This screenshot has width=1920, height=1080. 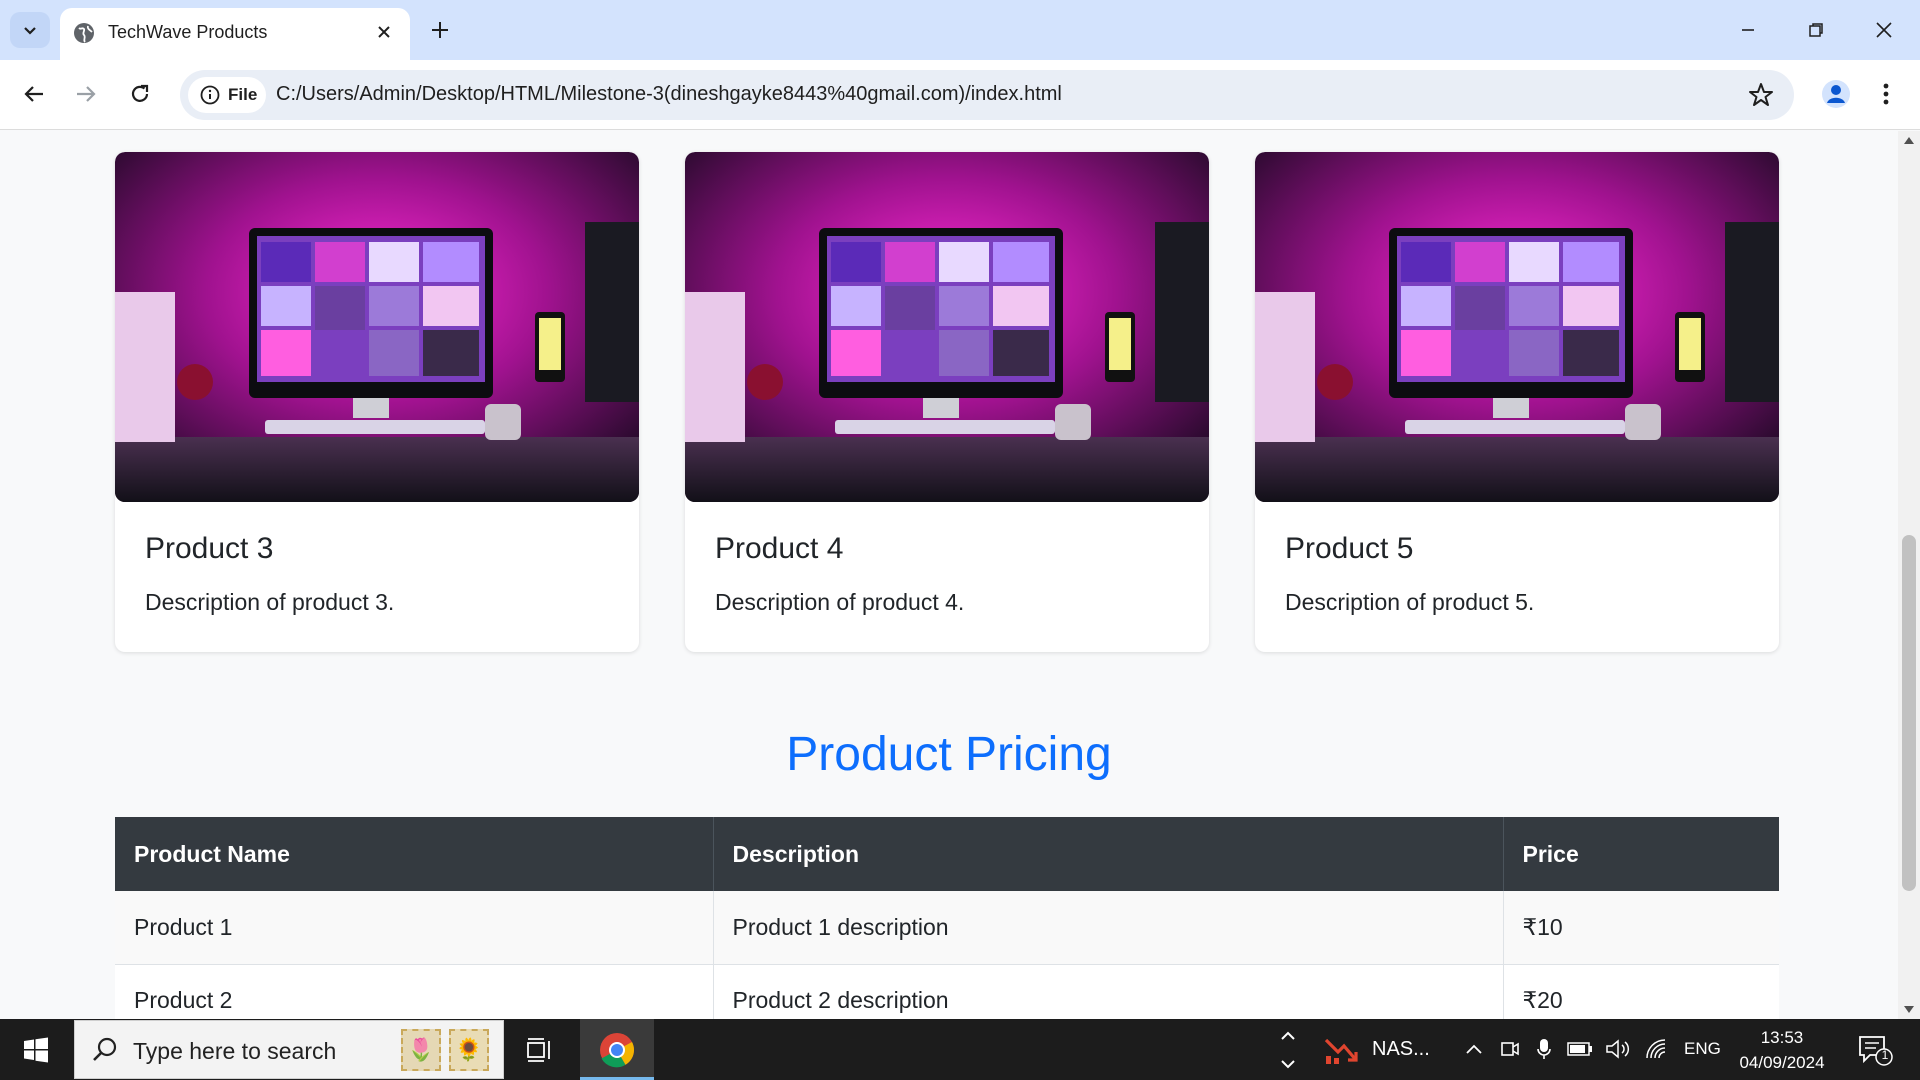 I want to click on page-scrollbar, so click(x=1909, y=575).